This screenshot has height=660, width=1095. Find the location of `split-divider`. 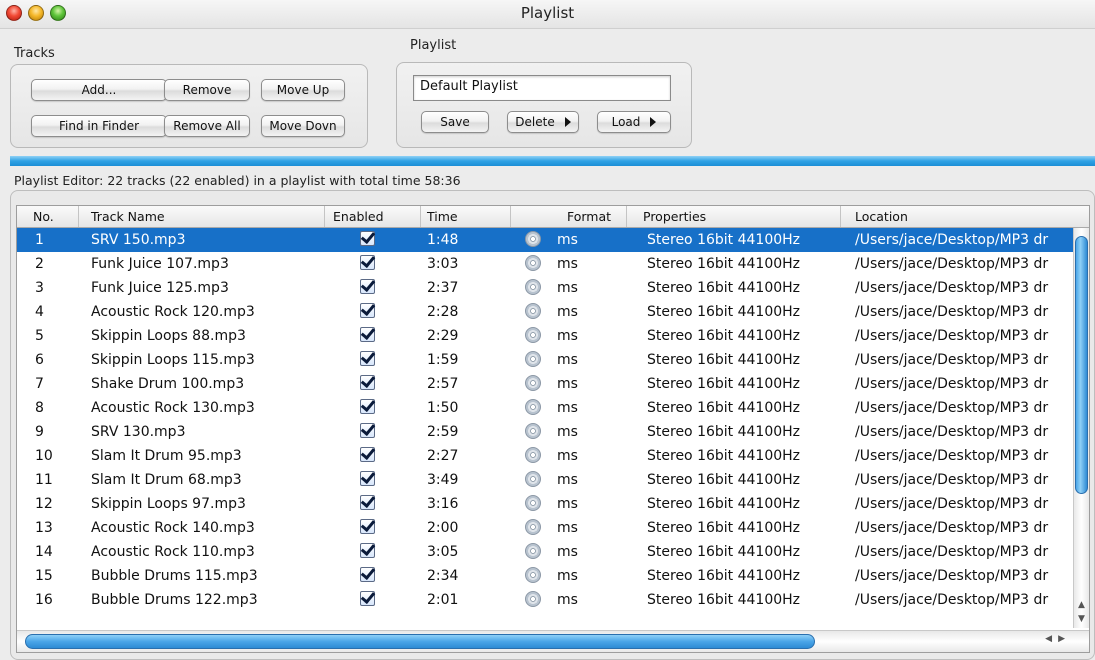

split-divider is located at coordinates (552, 161).